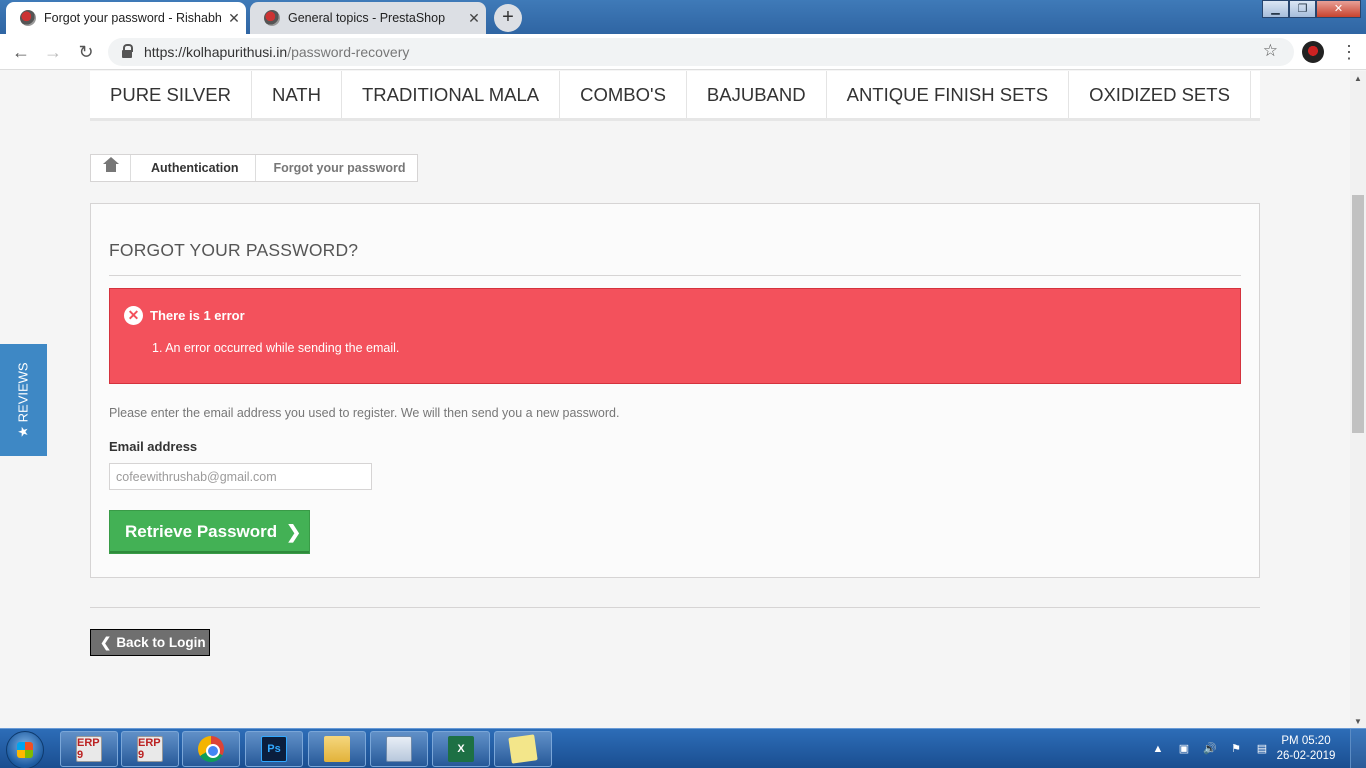  I want to click on windows-logo-icon, so click(25, 750).